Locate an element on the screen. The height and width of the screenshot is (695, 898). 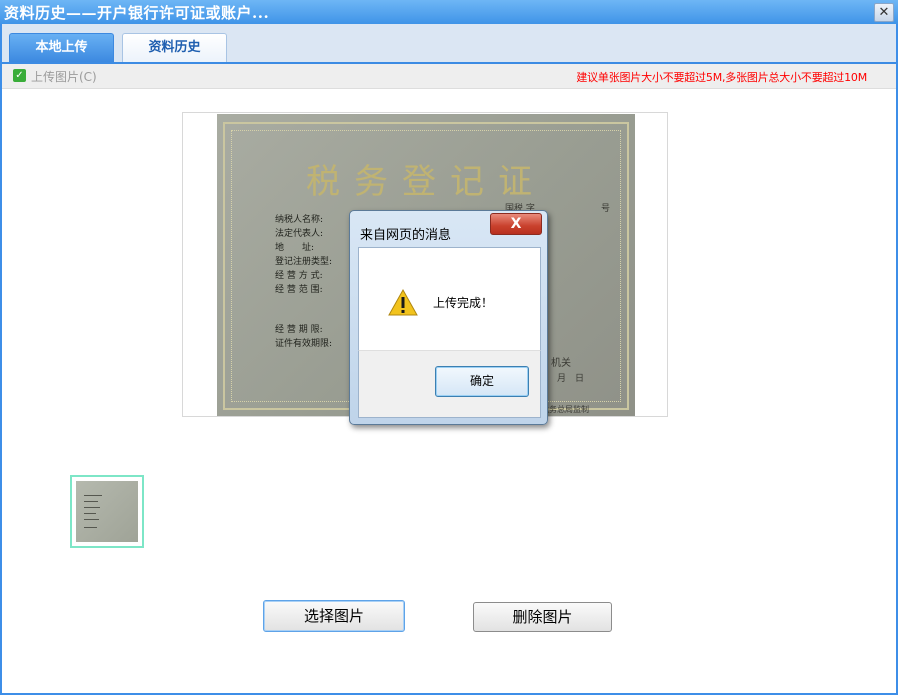
certificate-field: 证件有效期限: is located at coordinates (304, 344).